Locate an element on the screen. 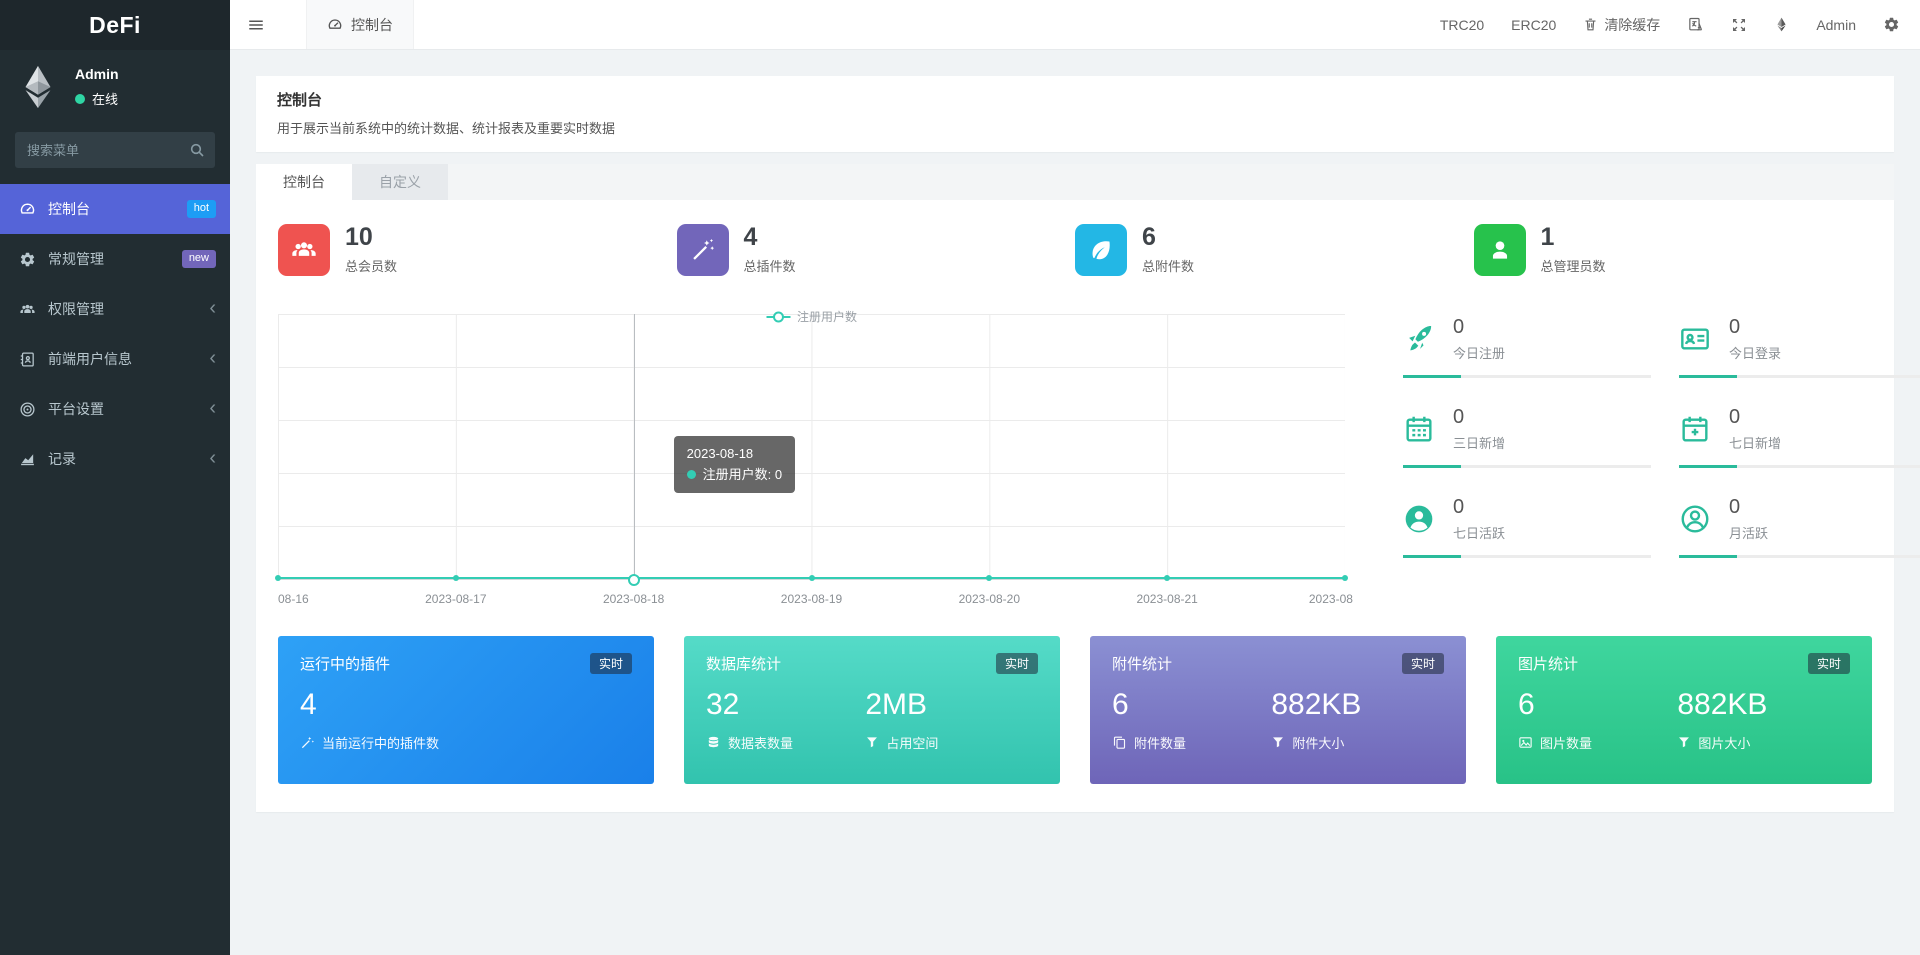 Image resolution: width=1920 pixels, height=955 pixels. fullscreen-button is located at coordinates (1739, 25).